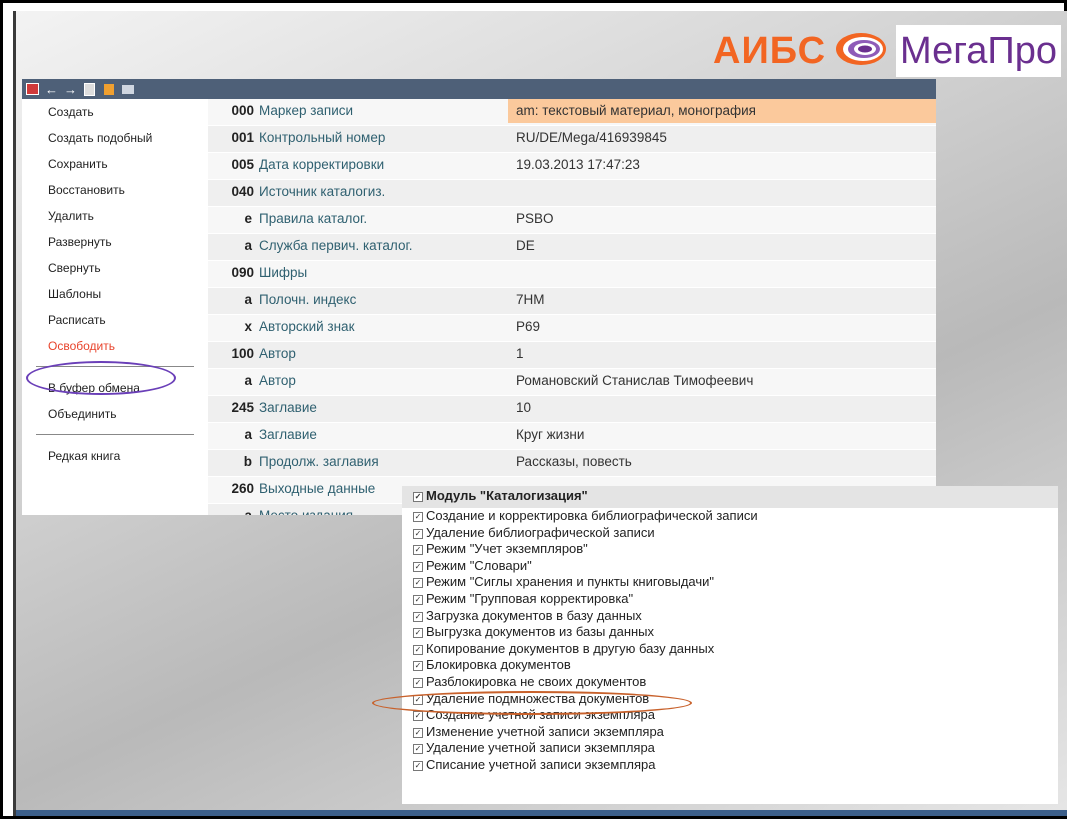 The width and height of the screenshot is (1067, 819). Describe the element at coordinates (730, 533) in the screenshot. I see `permission-item: ✓ Удаление библиографической записи` at that location.